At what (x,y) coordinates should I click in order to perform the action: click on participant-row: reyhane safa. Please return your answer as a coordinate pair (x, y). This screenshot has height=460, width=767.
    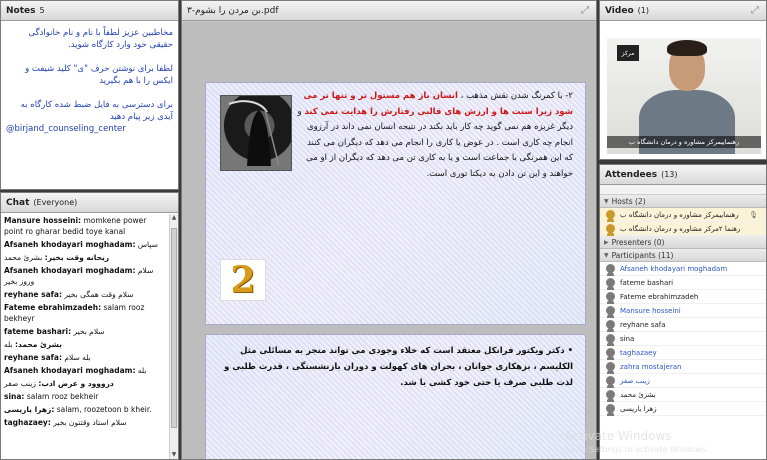
    Looking at the image, I should click on (683, 325).